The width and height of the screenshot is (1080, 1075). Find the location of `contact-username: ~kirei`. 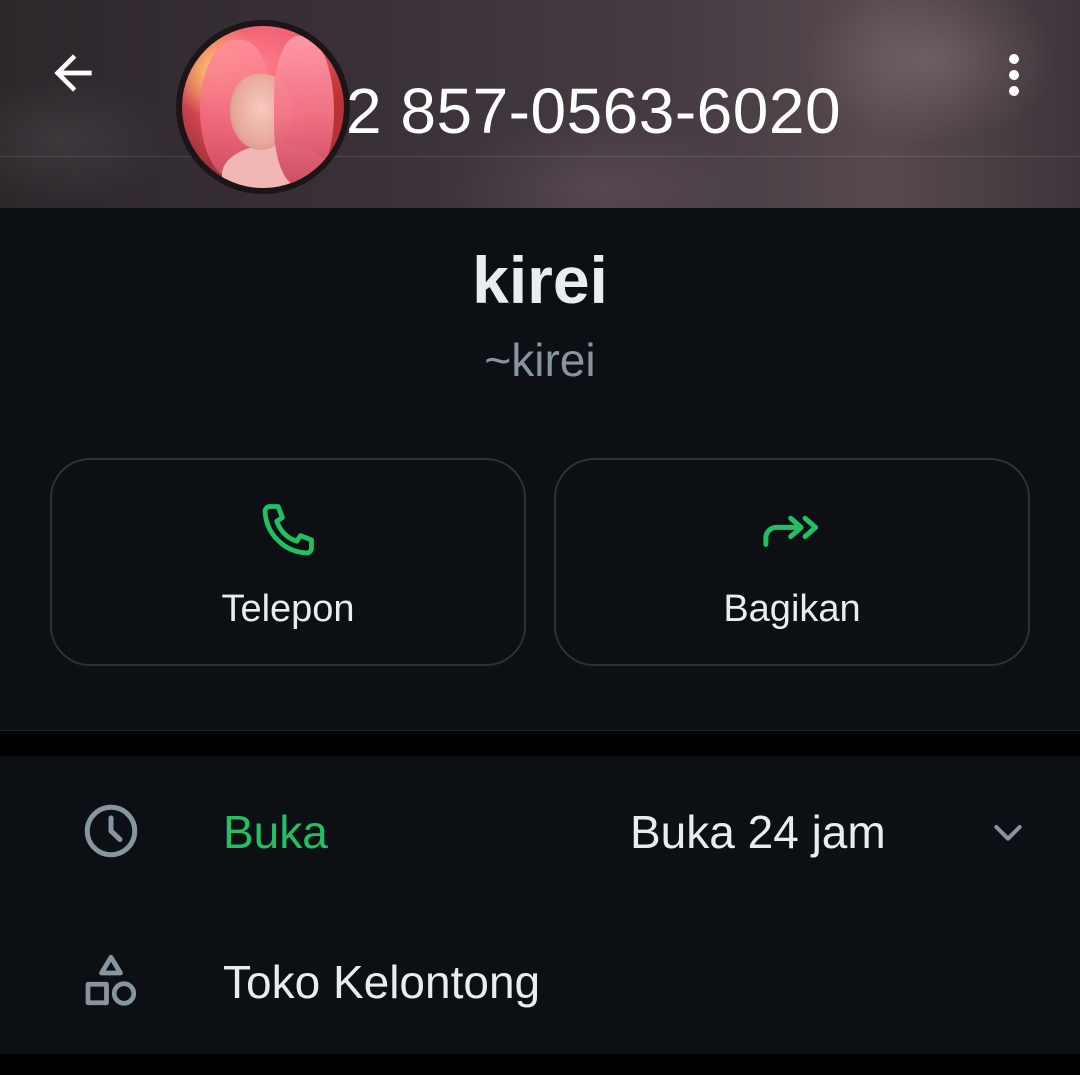

contact-username: ~kirei is located at coordinates (540, 360).